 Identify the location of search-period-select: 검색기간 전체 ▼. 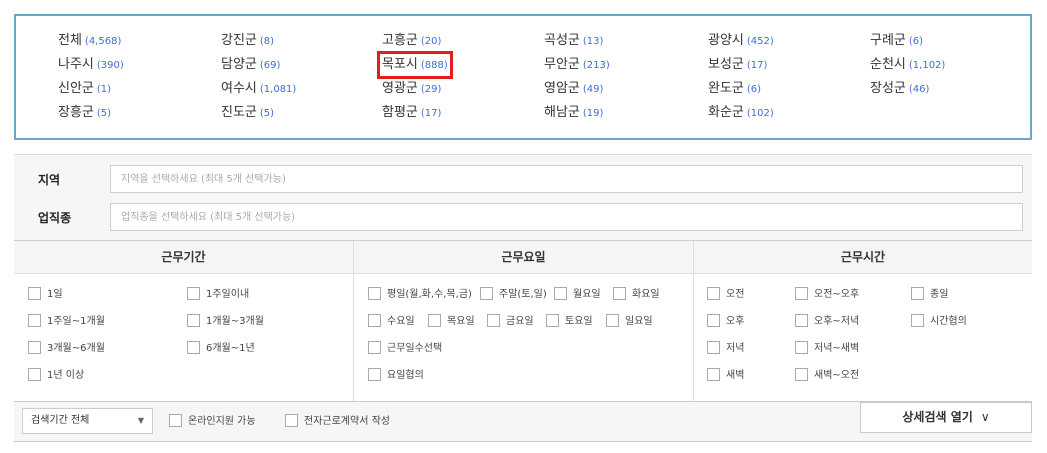
(87, 421).